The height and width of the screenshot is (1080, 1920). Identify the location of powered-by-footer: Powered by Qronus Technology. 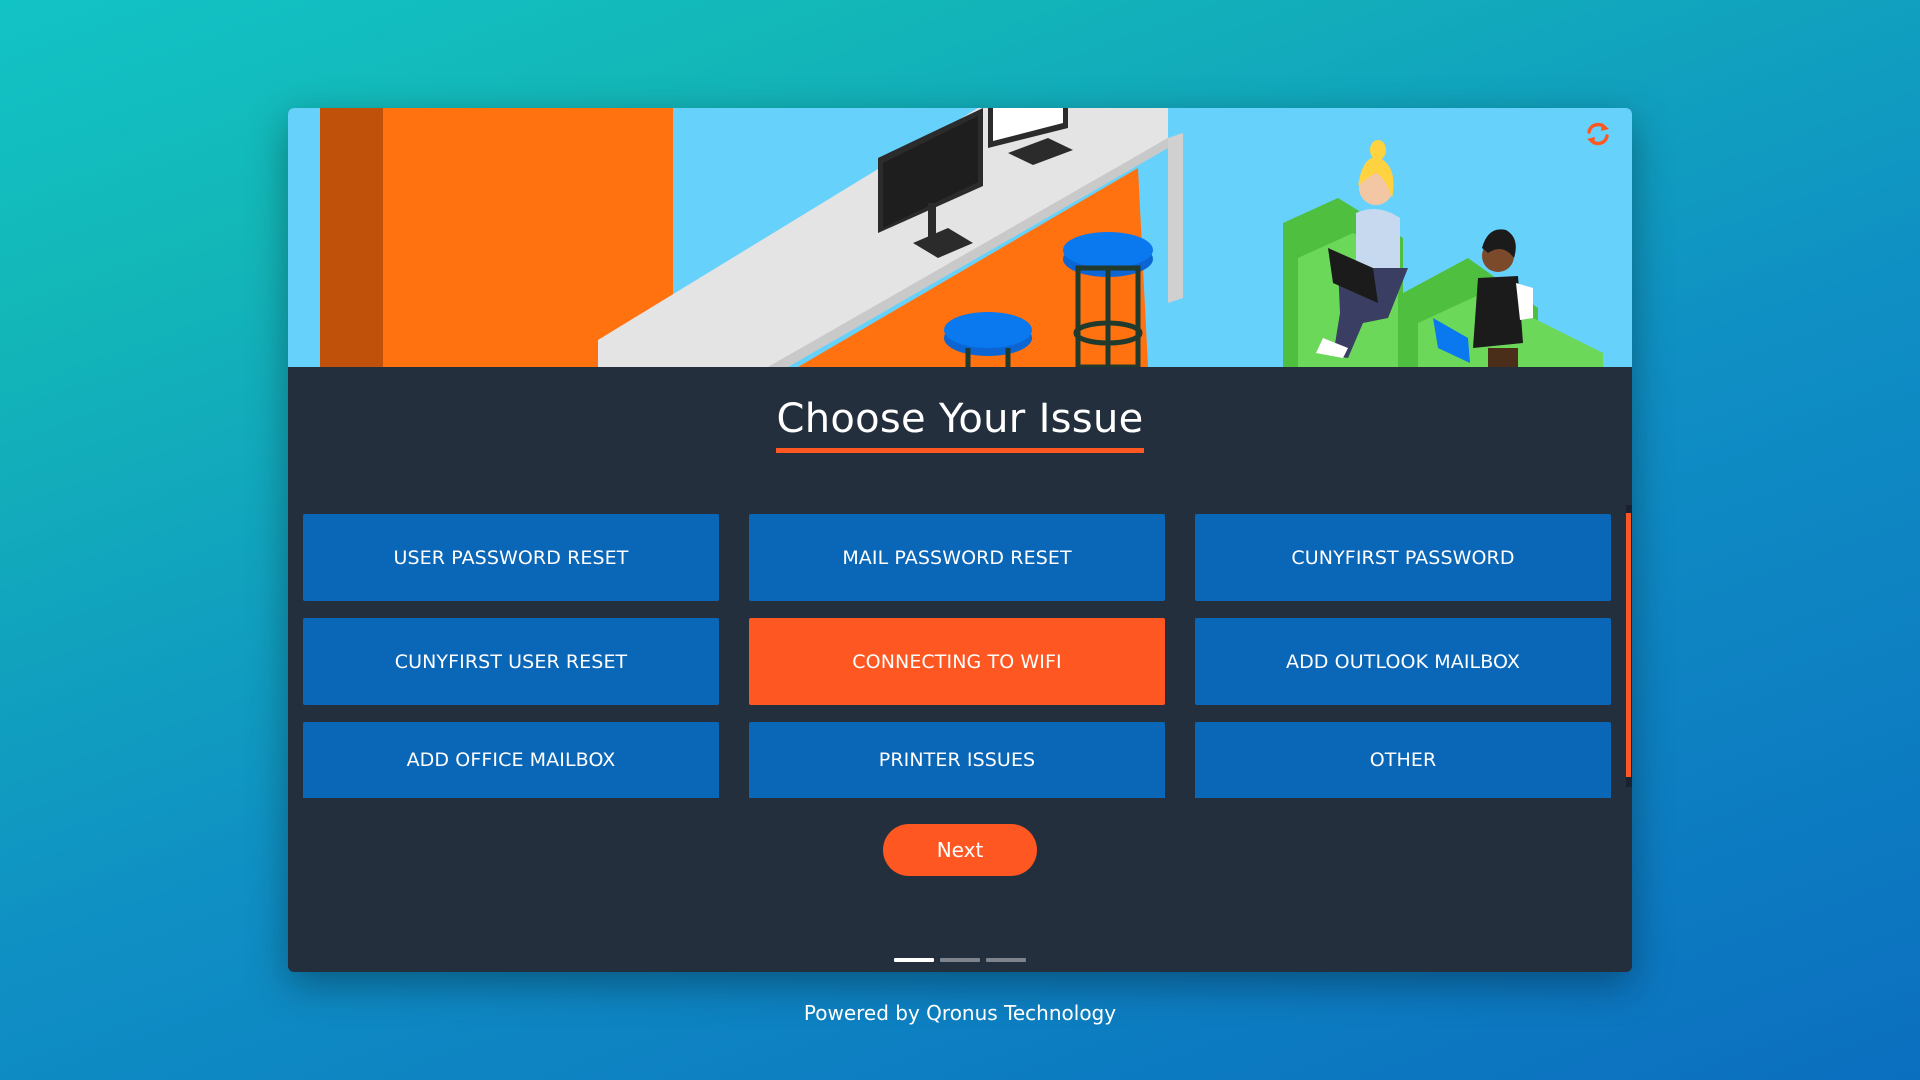
(960, 1013).